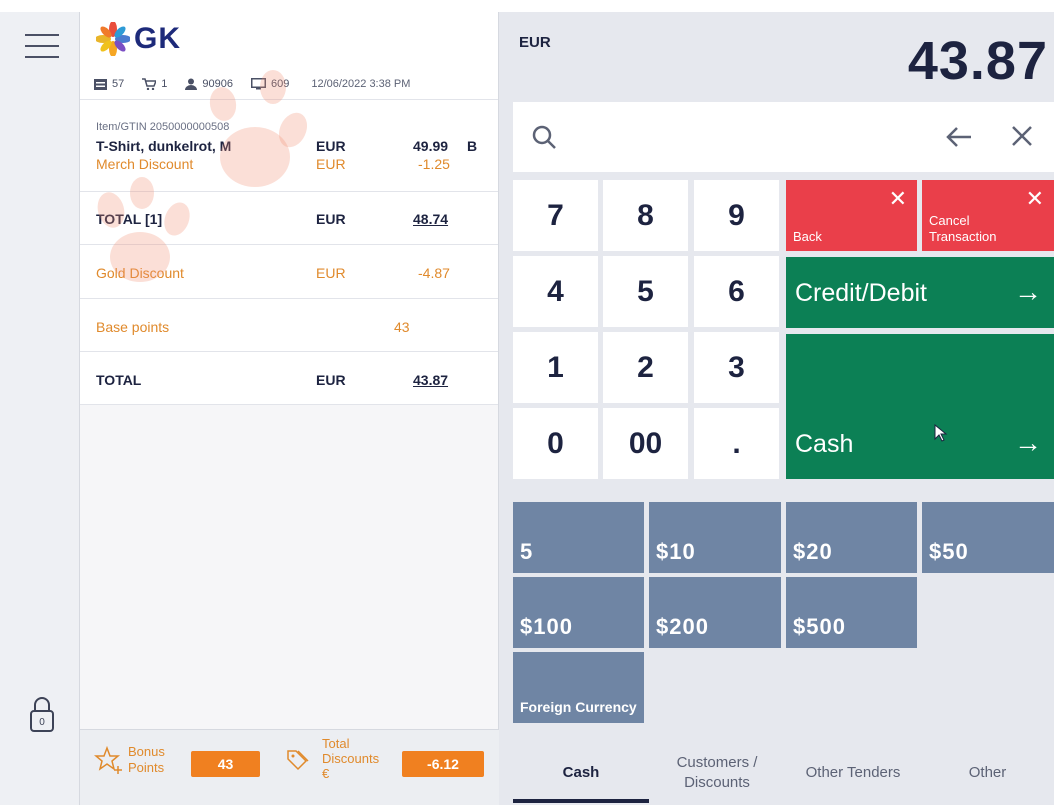 This screenshot has height=805, width=1054. What do you see at coordinates (941, 433) in the screenshot?
I see `mouse-cursor-icon` at bounding box center [941, 433].